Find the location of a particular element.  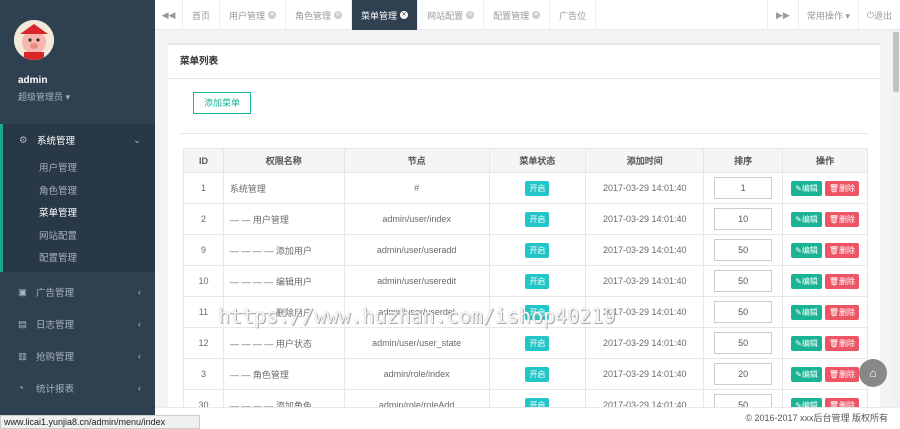

sidebar-item-config: 配置管理 is located at coordinates (79, 257).